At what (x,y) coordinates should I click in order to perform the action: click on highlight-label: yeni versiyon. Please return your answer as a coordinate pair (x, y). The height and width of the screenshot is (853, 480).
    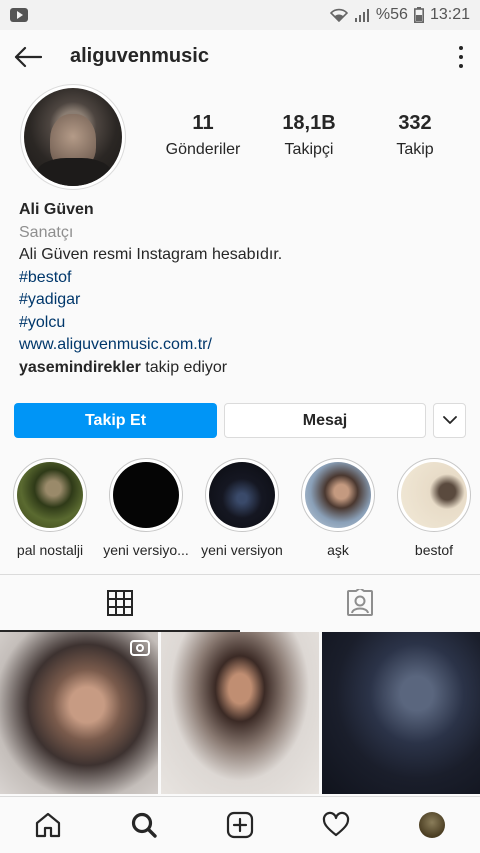
    Looking at the image, I should click on (242, 550).